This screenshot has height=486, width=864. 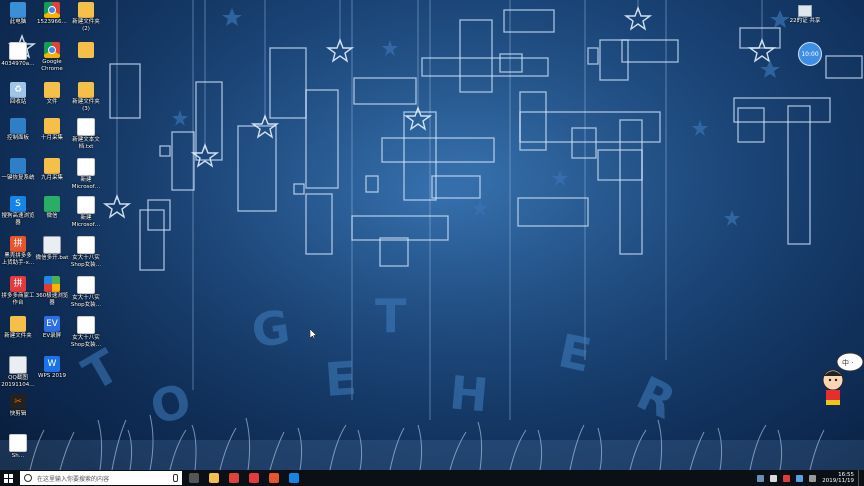 I want to click on top-right-label: 22的证 共享, so click(x=805, y=21).